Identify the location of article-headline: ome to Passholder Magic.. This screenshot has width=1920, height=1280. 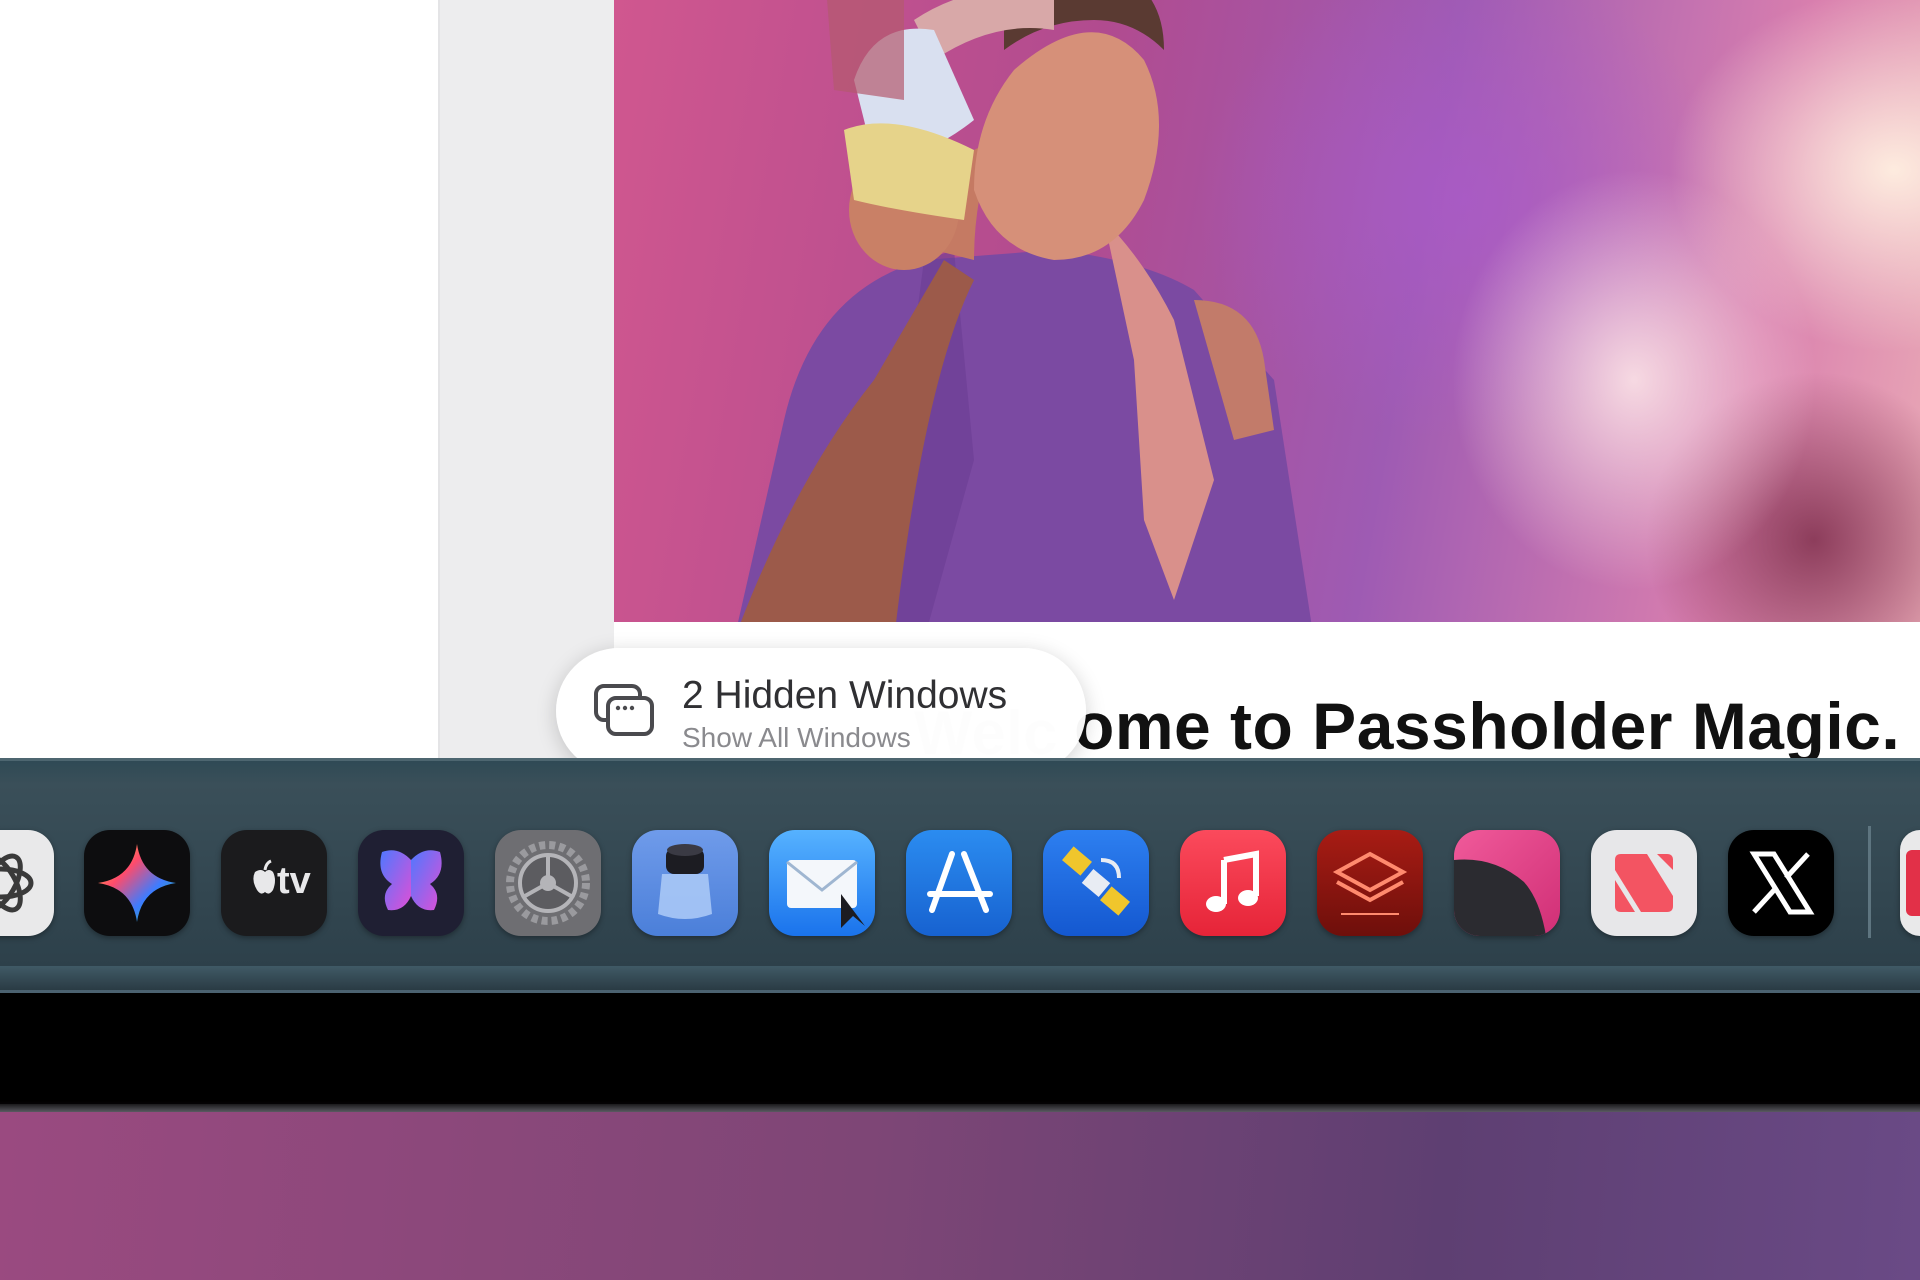
(1487, 724).